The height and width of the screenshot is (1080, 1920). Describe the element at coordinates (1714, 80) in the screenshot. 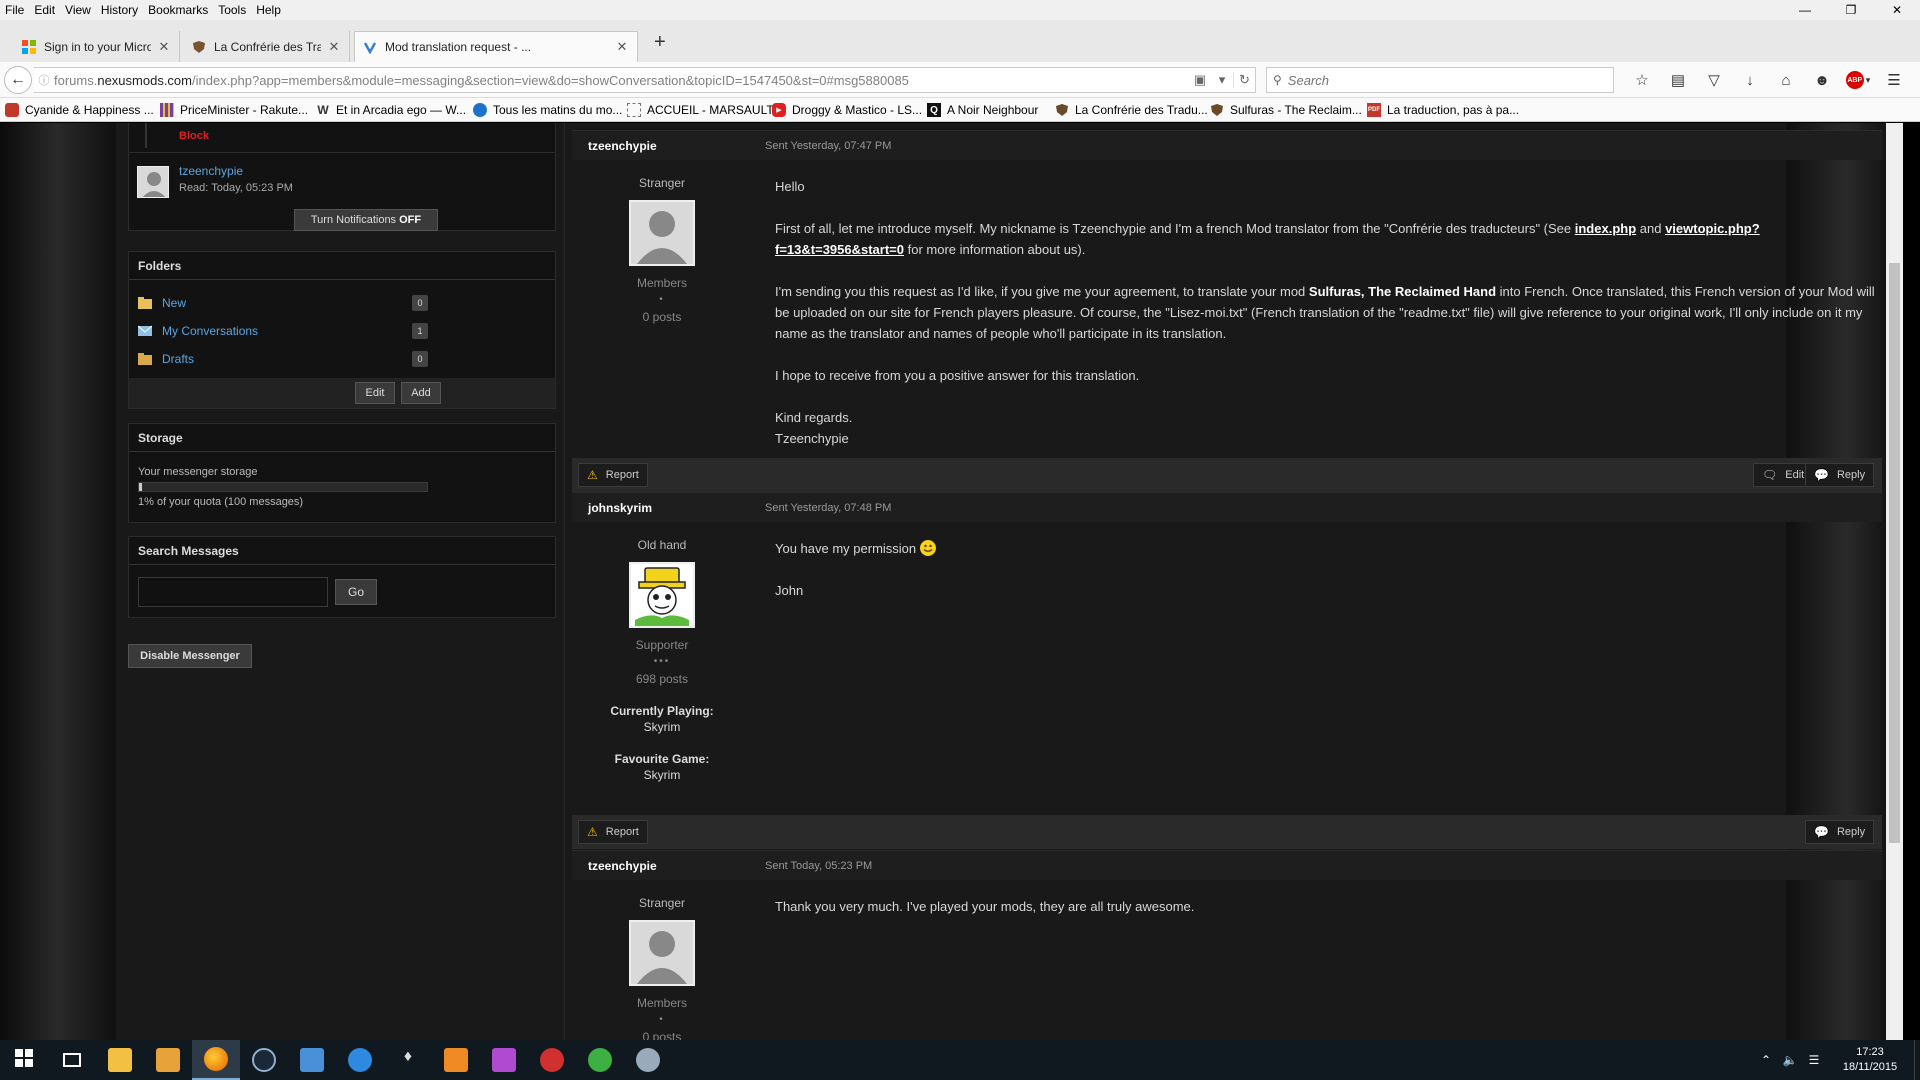

I see `pocket-icon: ▽` at that location.